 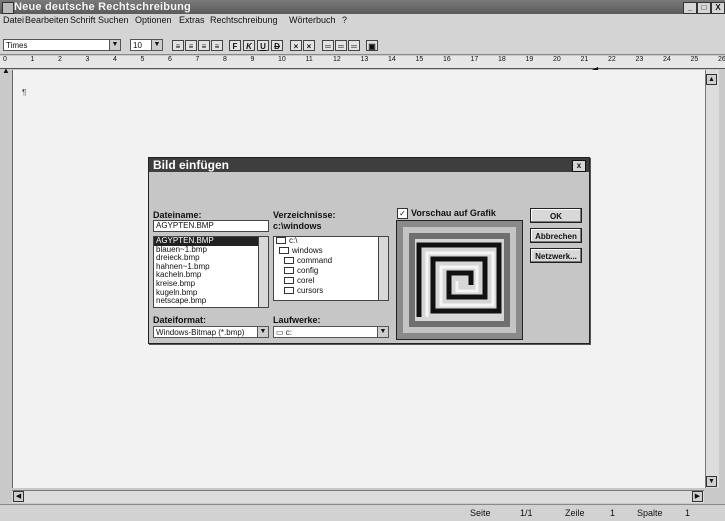 What do you see at coordinates (308, 270) in the screenshot?
I see `directory-item-label: config` at bounding box center [308, 270].